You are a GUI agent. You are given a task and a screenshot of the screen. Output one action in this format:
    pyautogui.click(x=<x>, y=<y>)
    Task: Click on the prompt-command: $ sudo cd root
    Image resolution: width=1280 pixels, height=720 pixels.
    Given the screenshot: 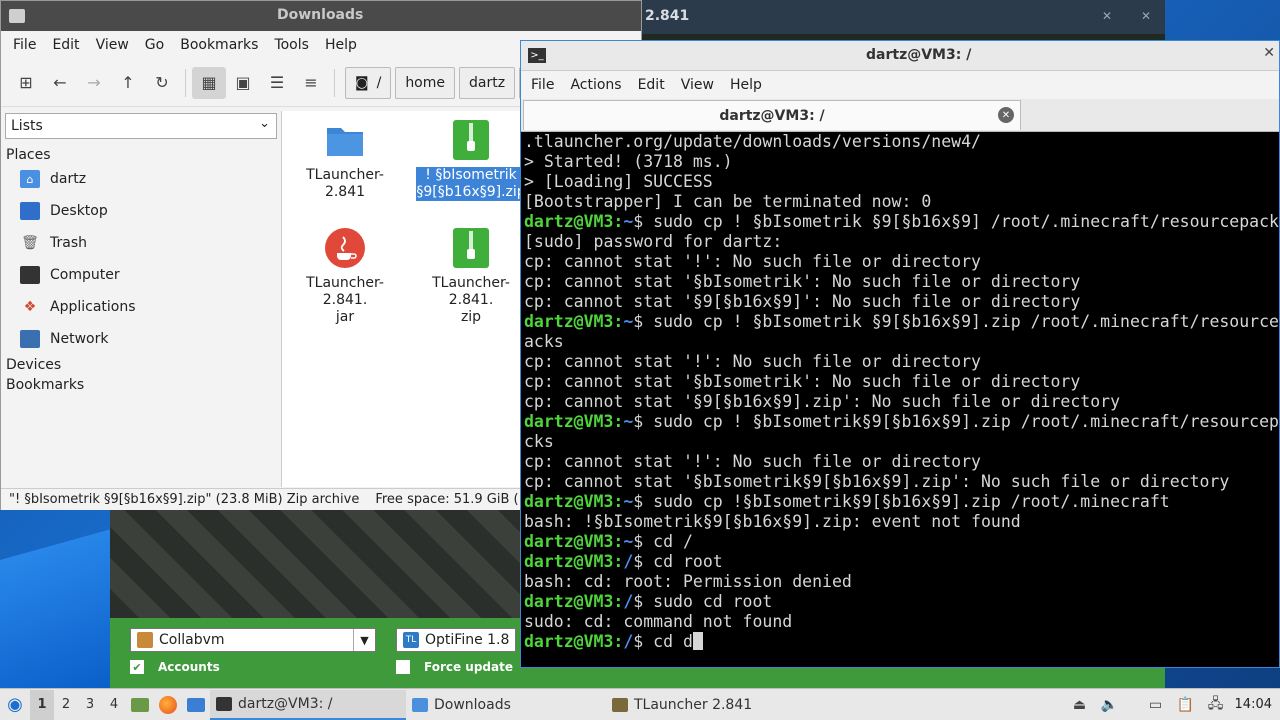 What is the action you would take?
    pyautogui.click(x=703, y=601)
    